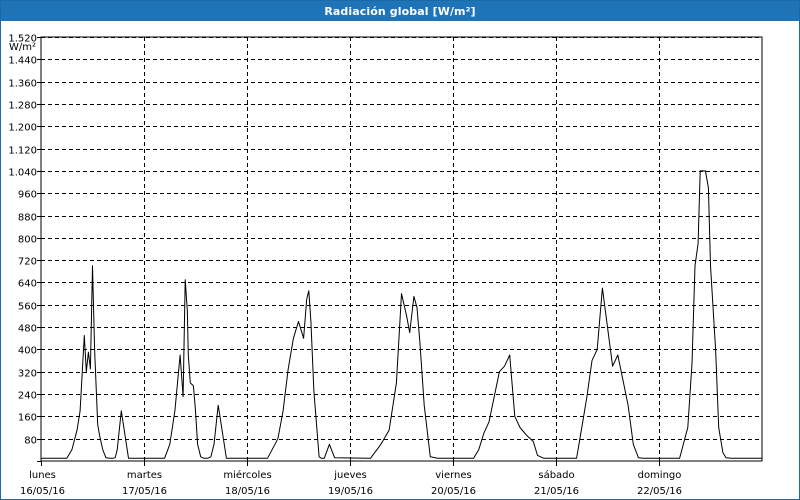 This screenshot has height=500, width=800. I want to click on y-tick-label: 1.440, so click(22, 61).